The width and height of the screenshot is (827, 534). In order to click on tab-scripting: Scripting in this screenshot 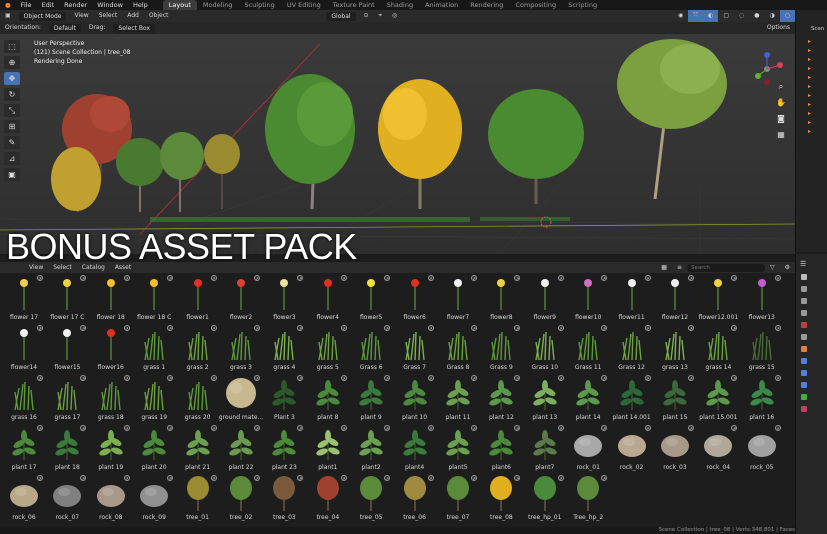, I will do `click(582, 5)`.